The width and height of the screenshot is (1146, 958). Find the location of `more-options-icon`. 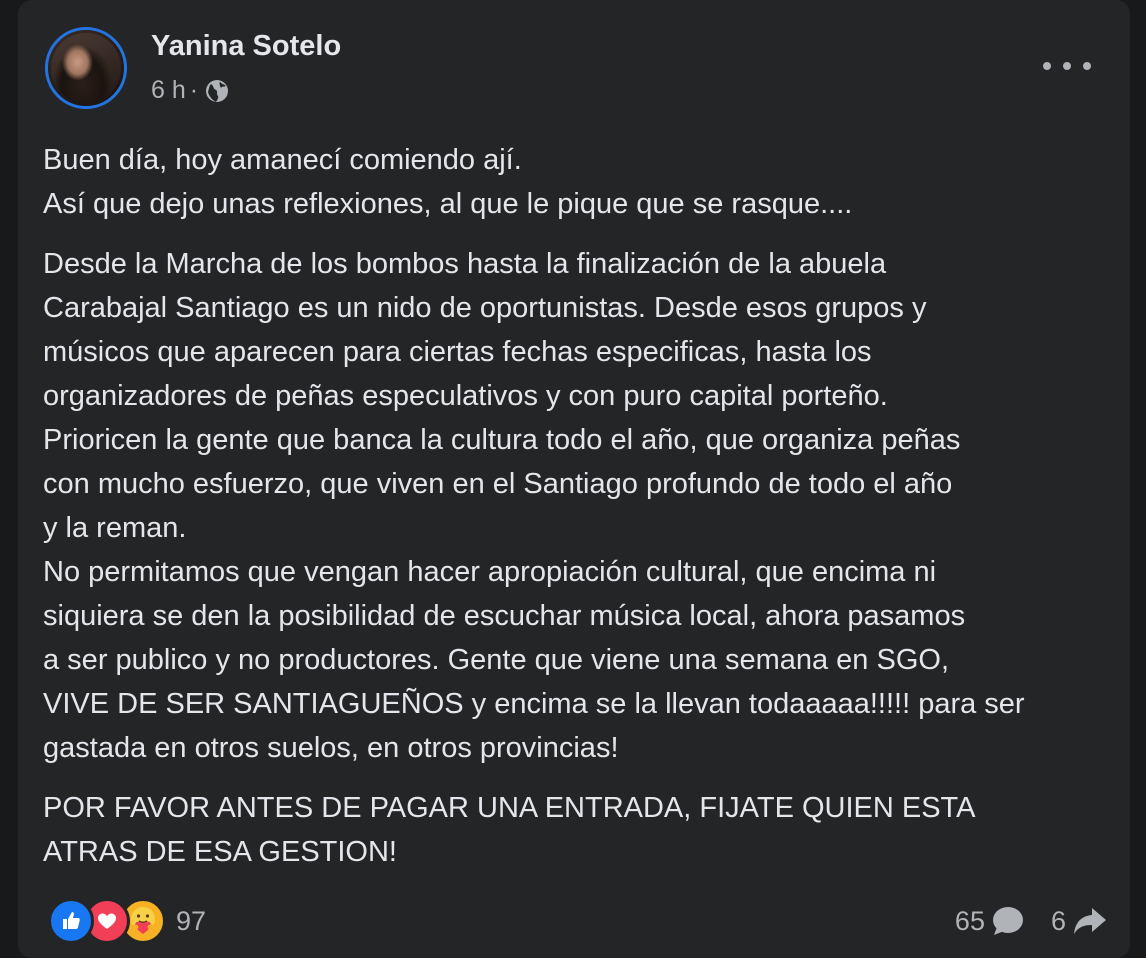

more-options-icon is located at coordinates (1067, 66).